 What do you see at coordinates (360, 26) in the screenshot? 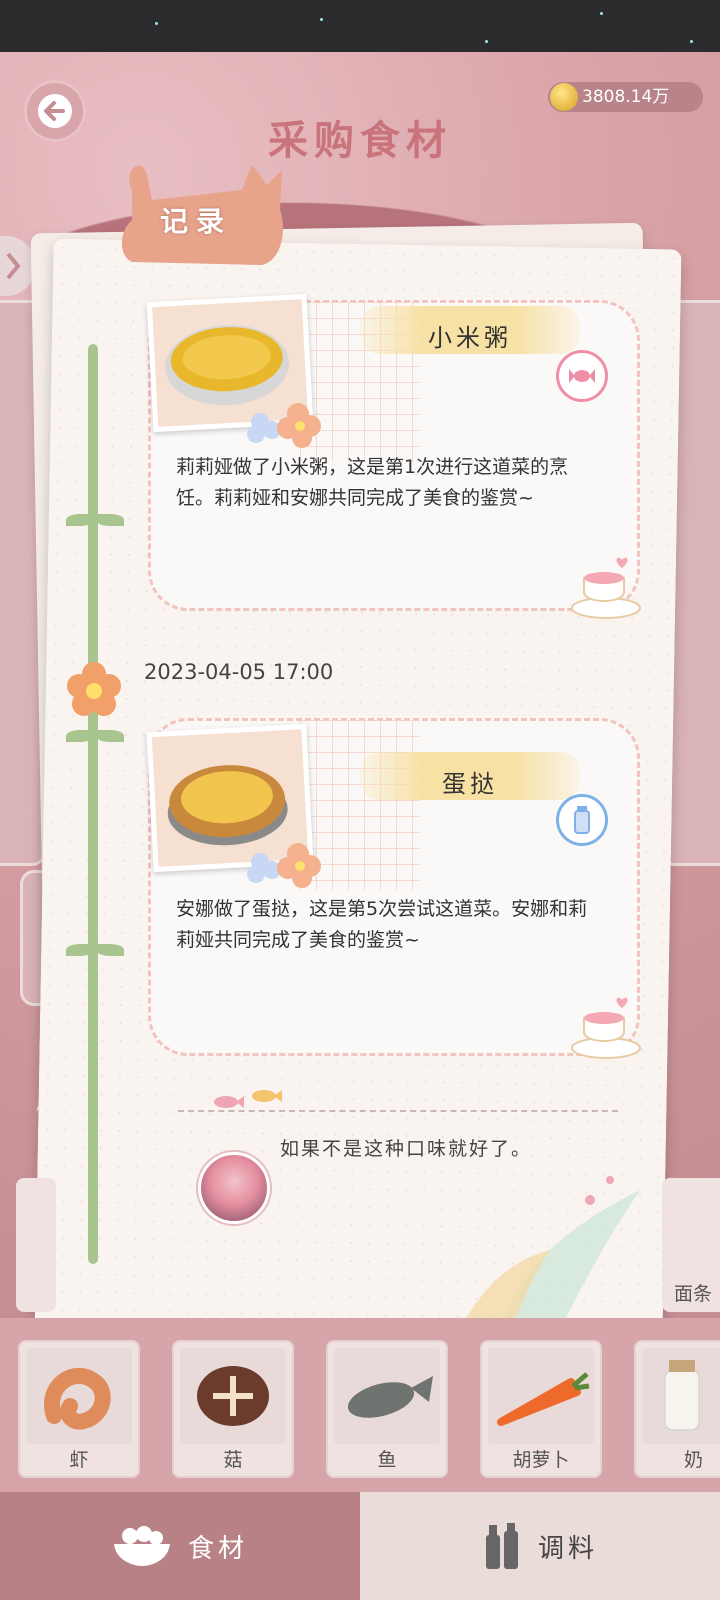
I see `top-status-bar` at bounding box center [360, 26].